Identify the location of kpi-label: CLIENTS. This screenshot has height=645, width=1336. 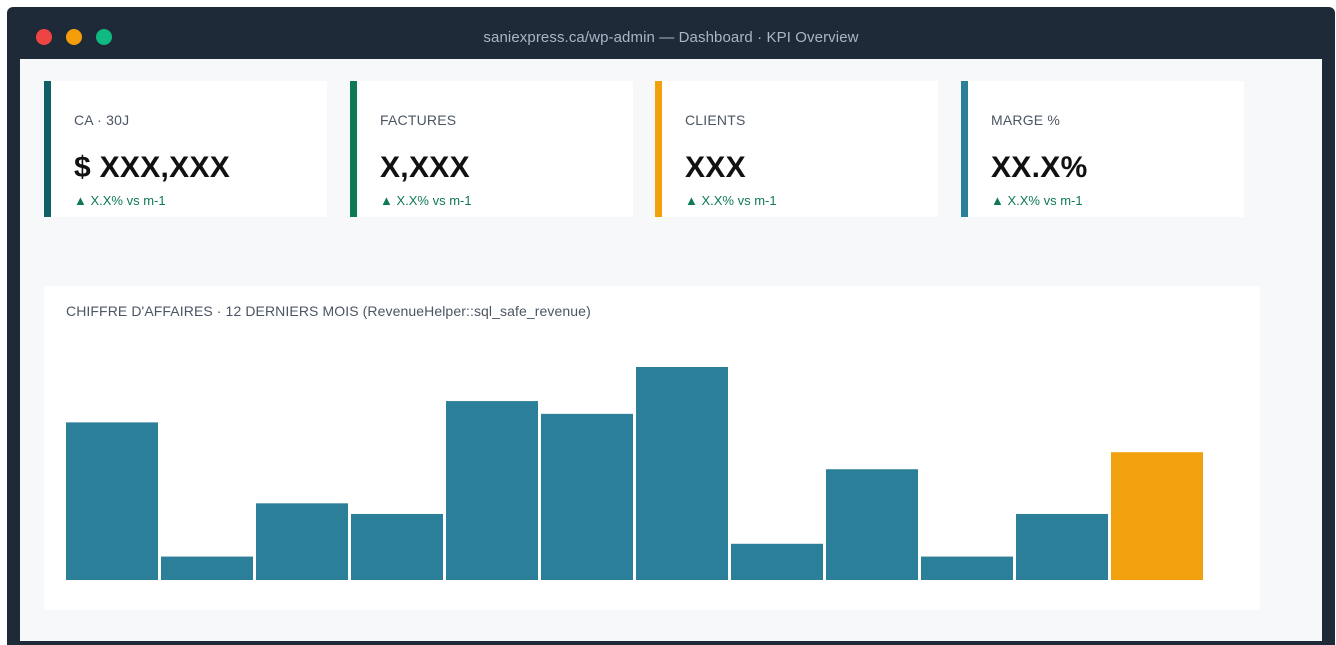
(715, 120).